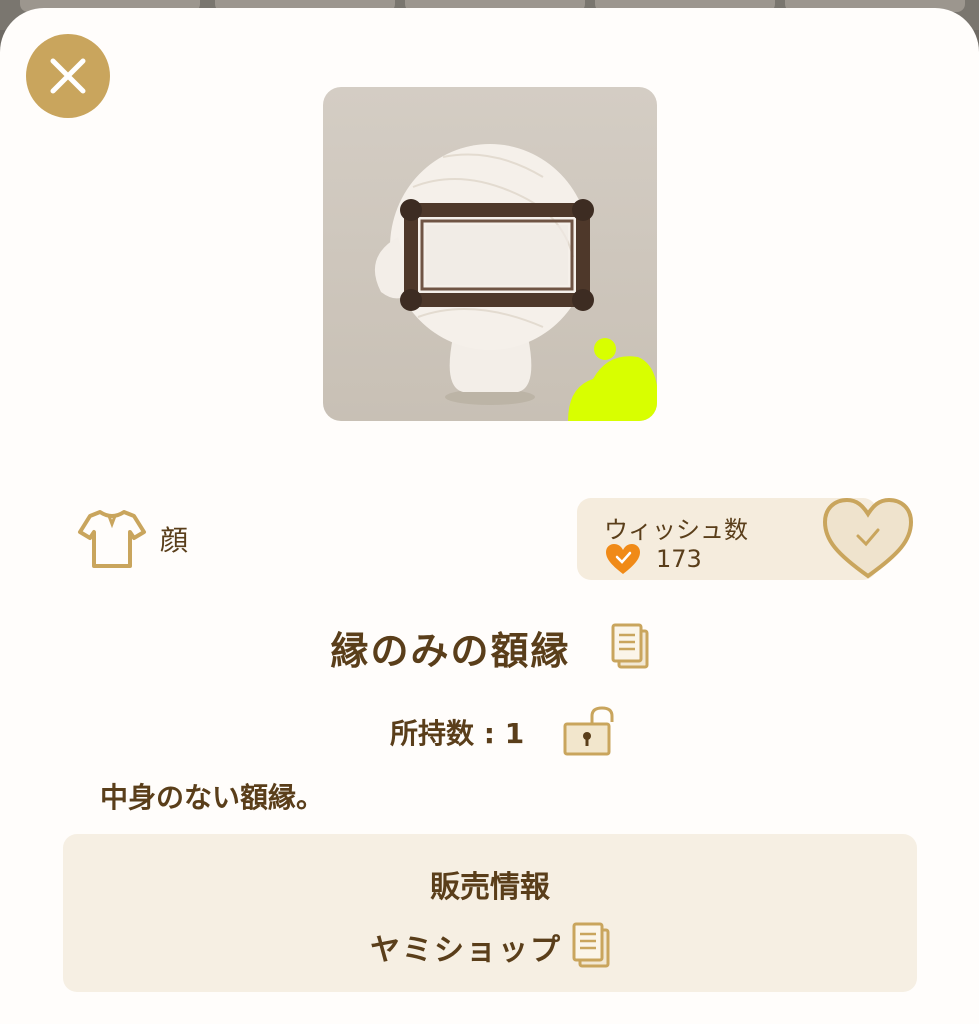 This screenshot has height=1024, width=979. I want to click on sales-info-title: 販売情報, so click(490, 887).